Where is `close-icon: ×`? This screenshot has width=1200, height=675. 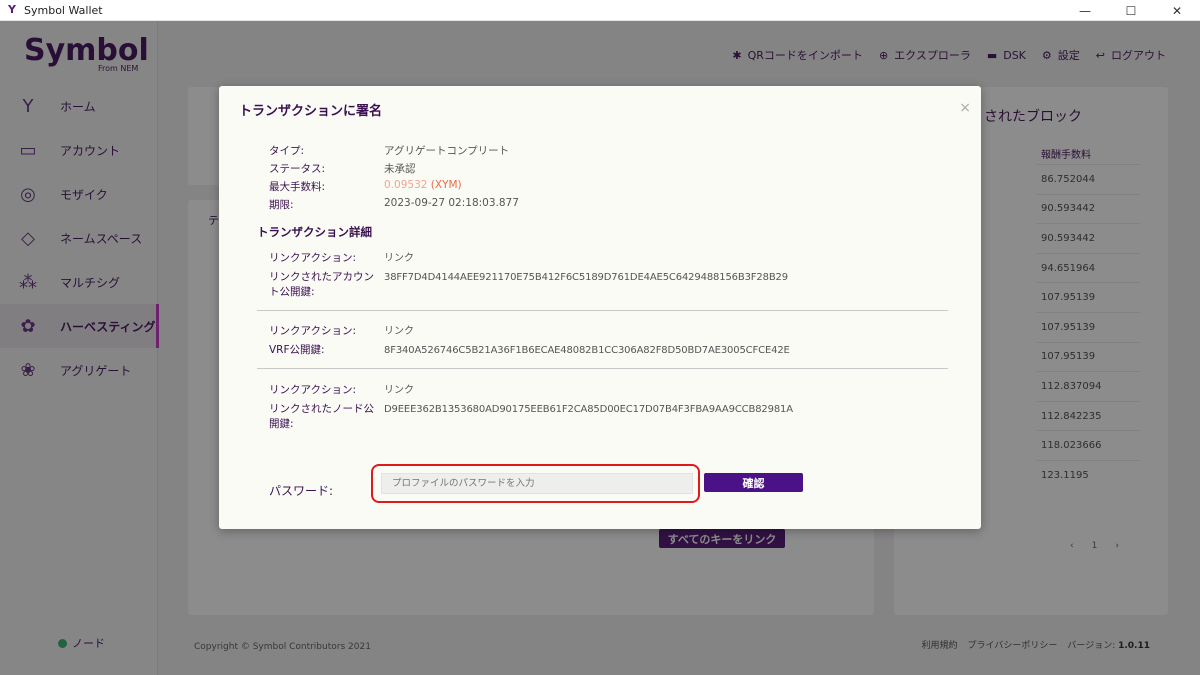 close-icon: × is located at coordinates (965, 108).